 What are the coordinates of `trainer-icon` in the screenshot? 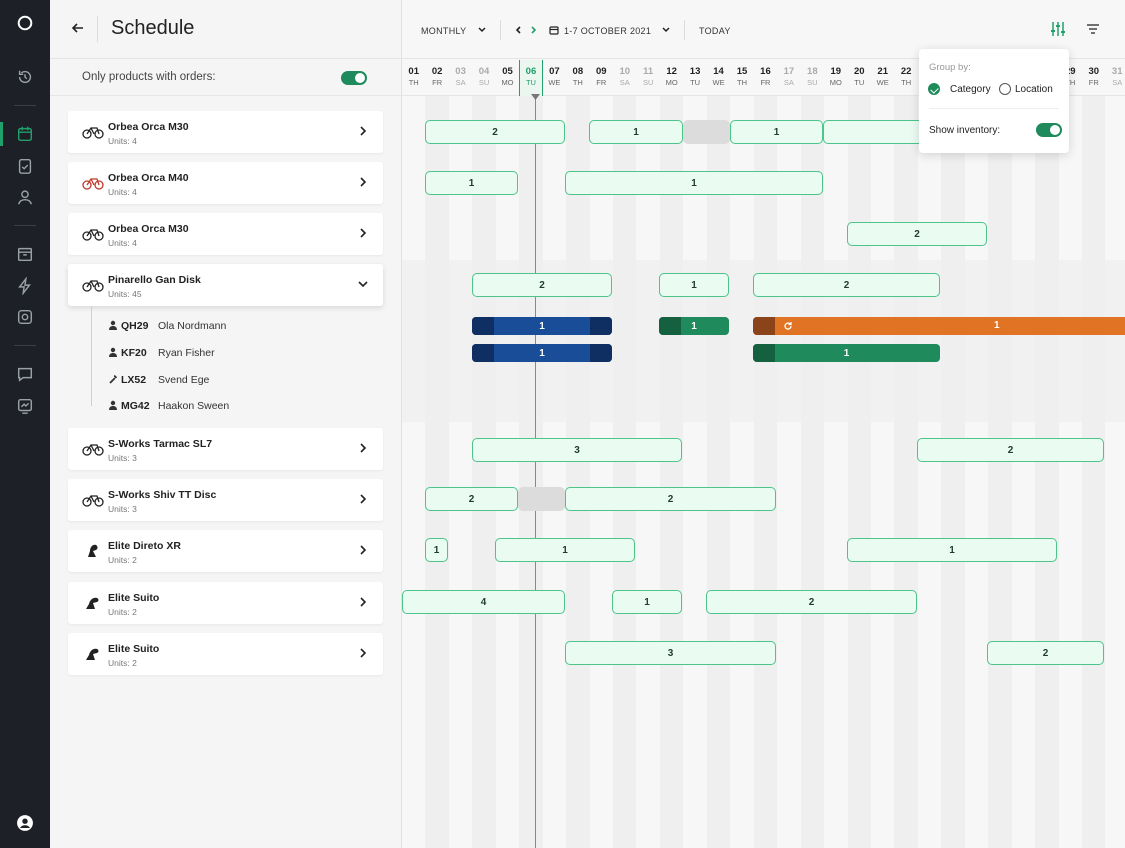 It's located at (92, 603).